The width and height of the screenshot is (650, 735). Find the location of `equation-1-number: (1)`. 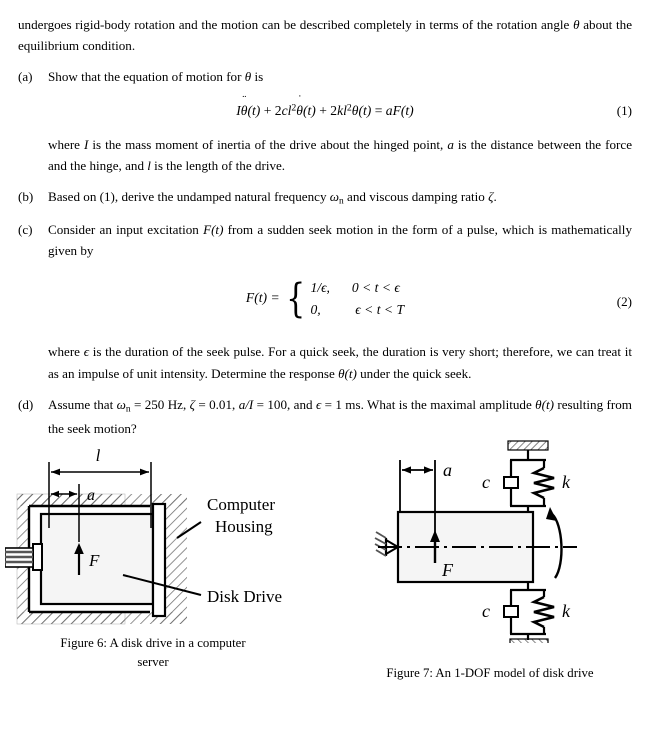

equation-1-number: (1) is located at coordinates (624, 110).